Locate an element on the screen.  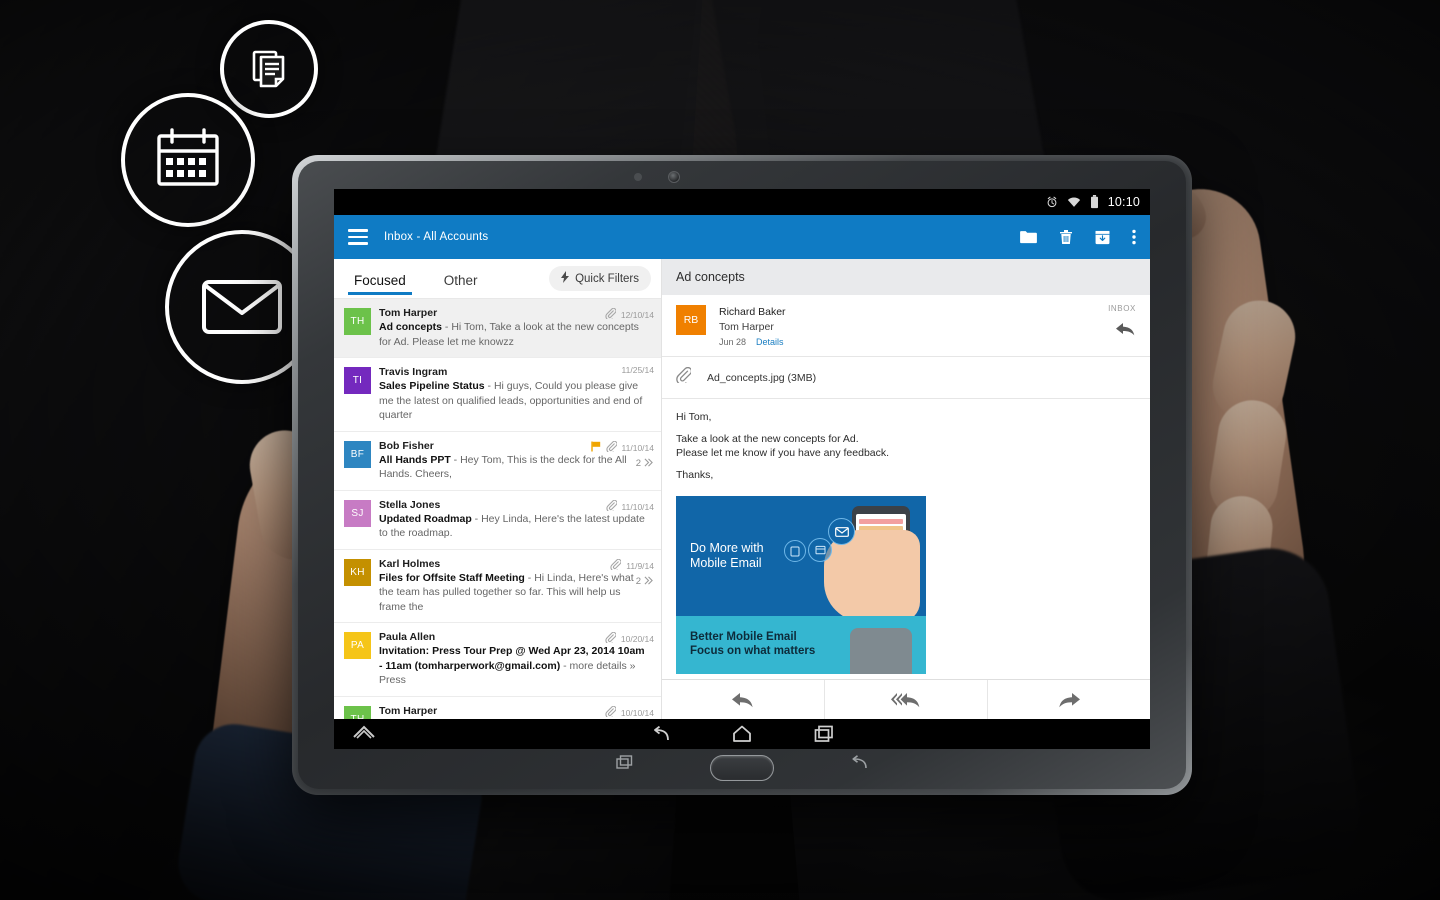
illustration-calendar-bubble is located at coordinates (820, 550).